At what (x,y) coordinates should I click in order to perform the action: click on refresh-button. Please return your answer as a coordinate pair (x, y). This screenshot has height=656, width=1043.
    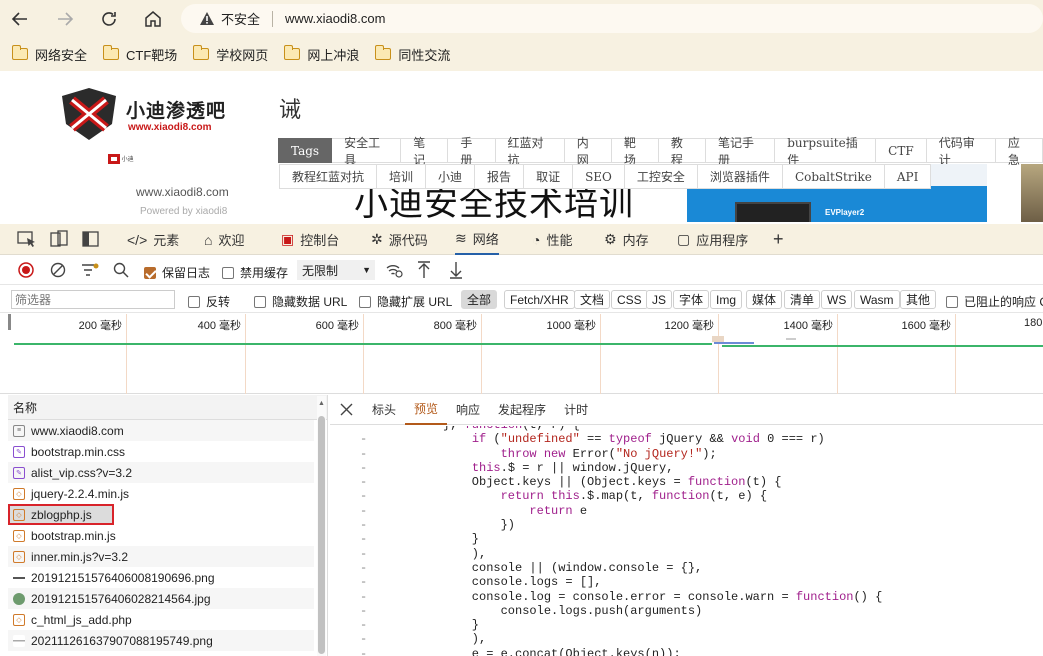
    Looking at the image, I should click on (109, 19).